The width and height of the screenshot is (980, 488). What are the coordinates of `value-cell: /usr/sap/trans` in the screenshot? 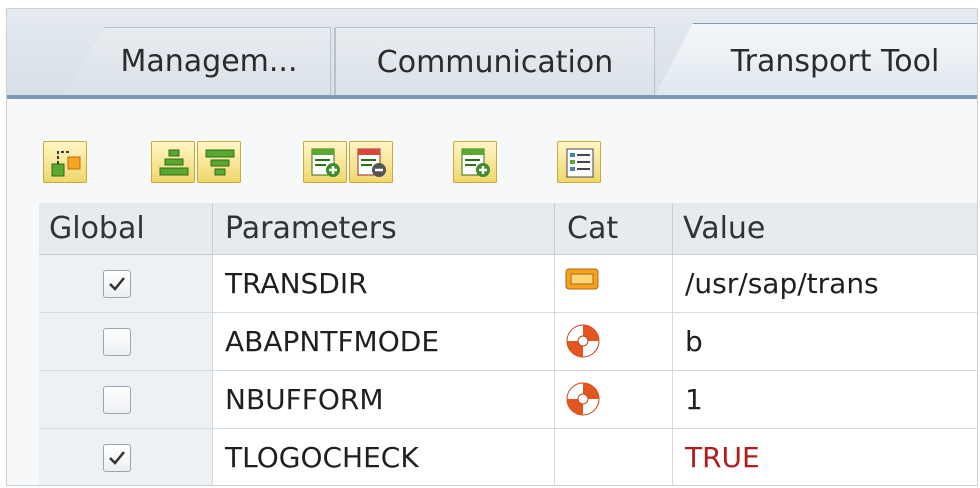 It's located at (825, 284).